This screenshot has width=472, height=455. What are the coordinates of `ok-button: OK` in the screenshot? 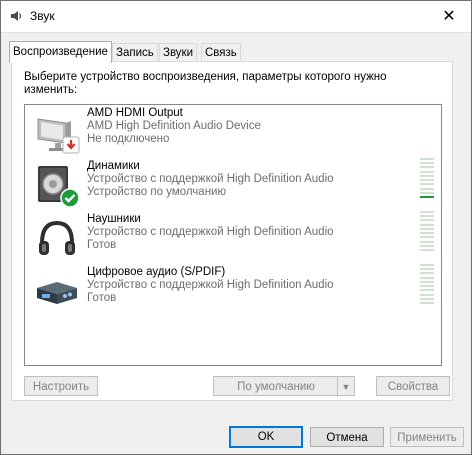 It's located at (266, 437).